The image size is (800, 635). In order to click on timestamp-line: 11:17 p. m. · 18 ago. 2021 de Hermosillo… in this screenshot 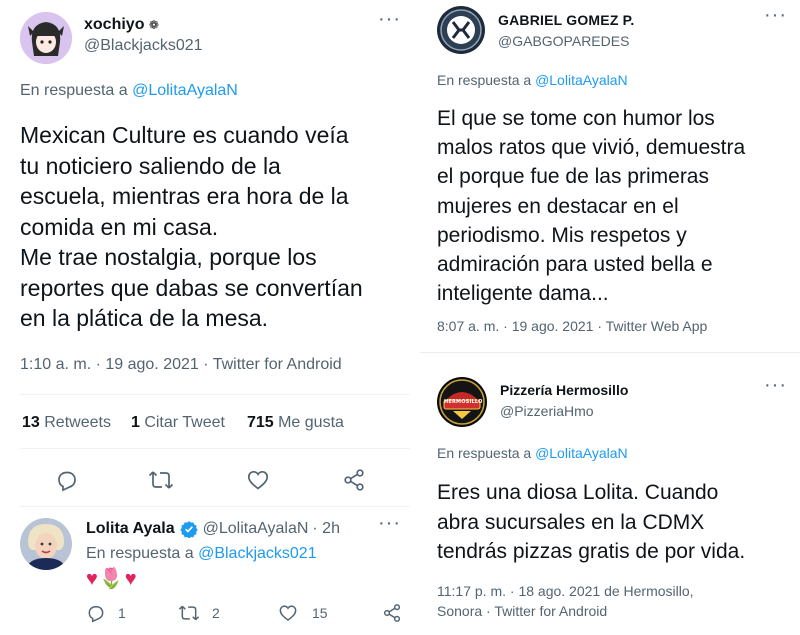, I will do `click(565, 591)`.